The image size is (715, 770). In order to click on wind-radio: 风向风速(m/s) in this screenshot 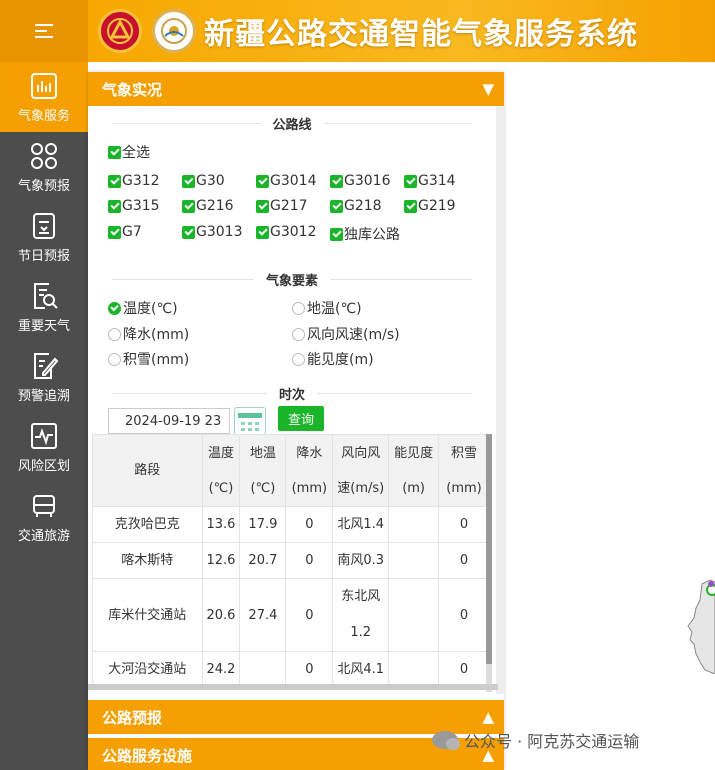, I will do `click(346, 334)`.